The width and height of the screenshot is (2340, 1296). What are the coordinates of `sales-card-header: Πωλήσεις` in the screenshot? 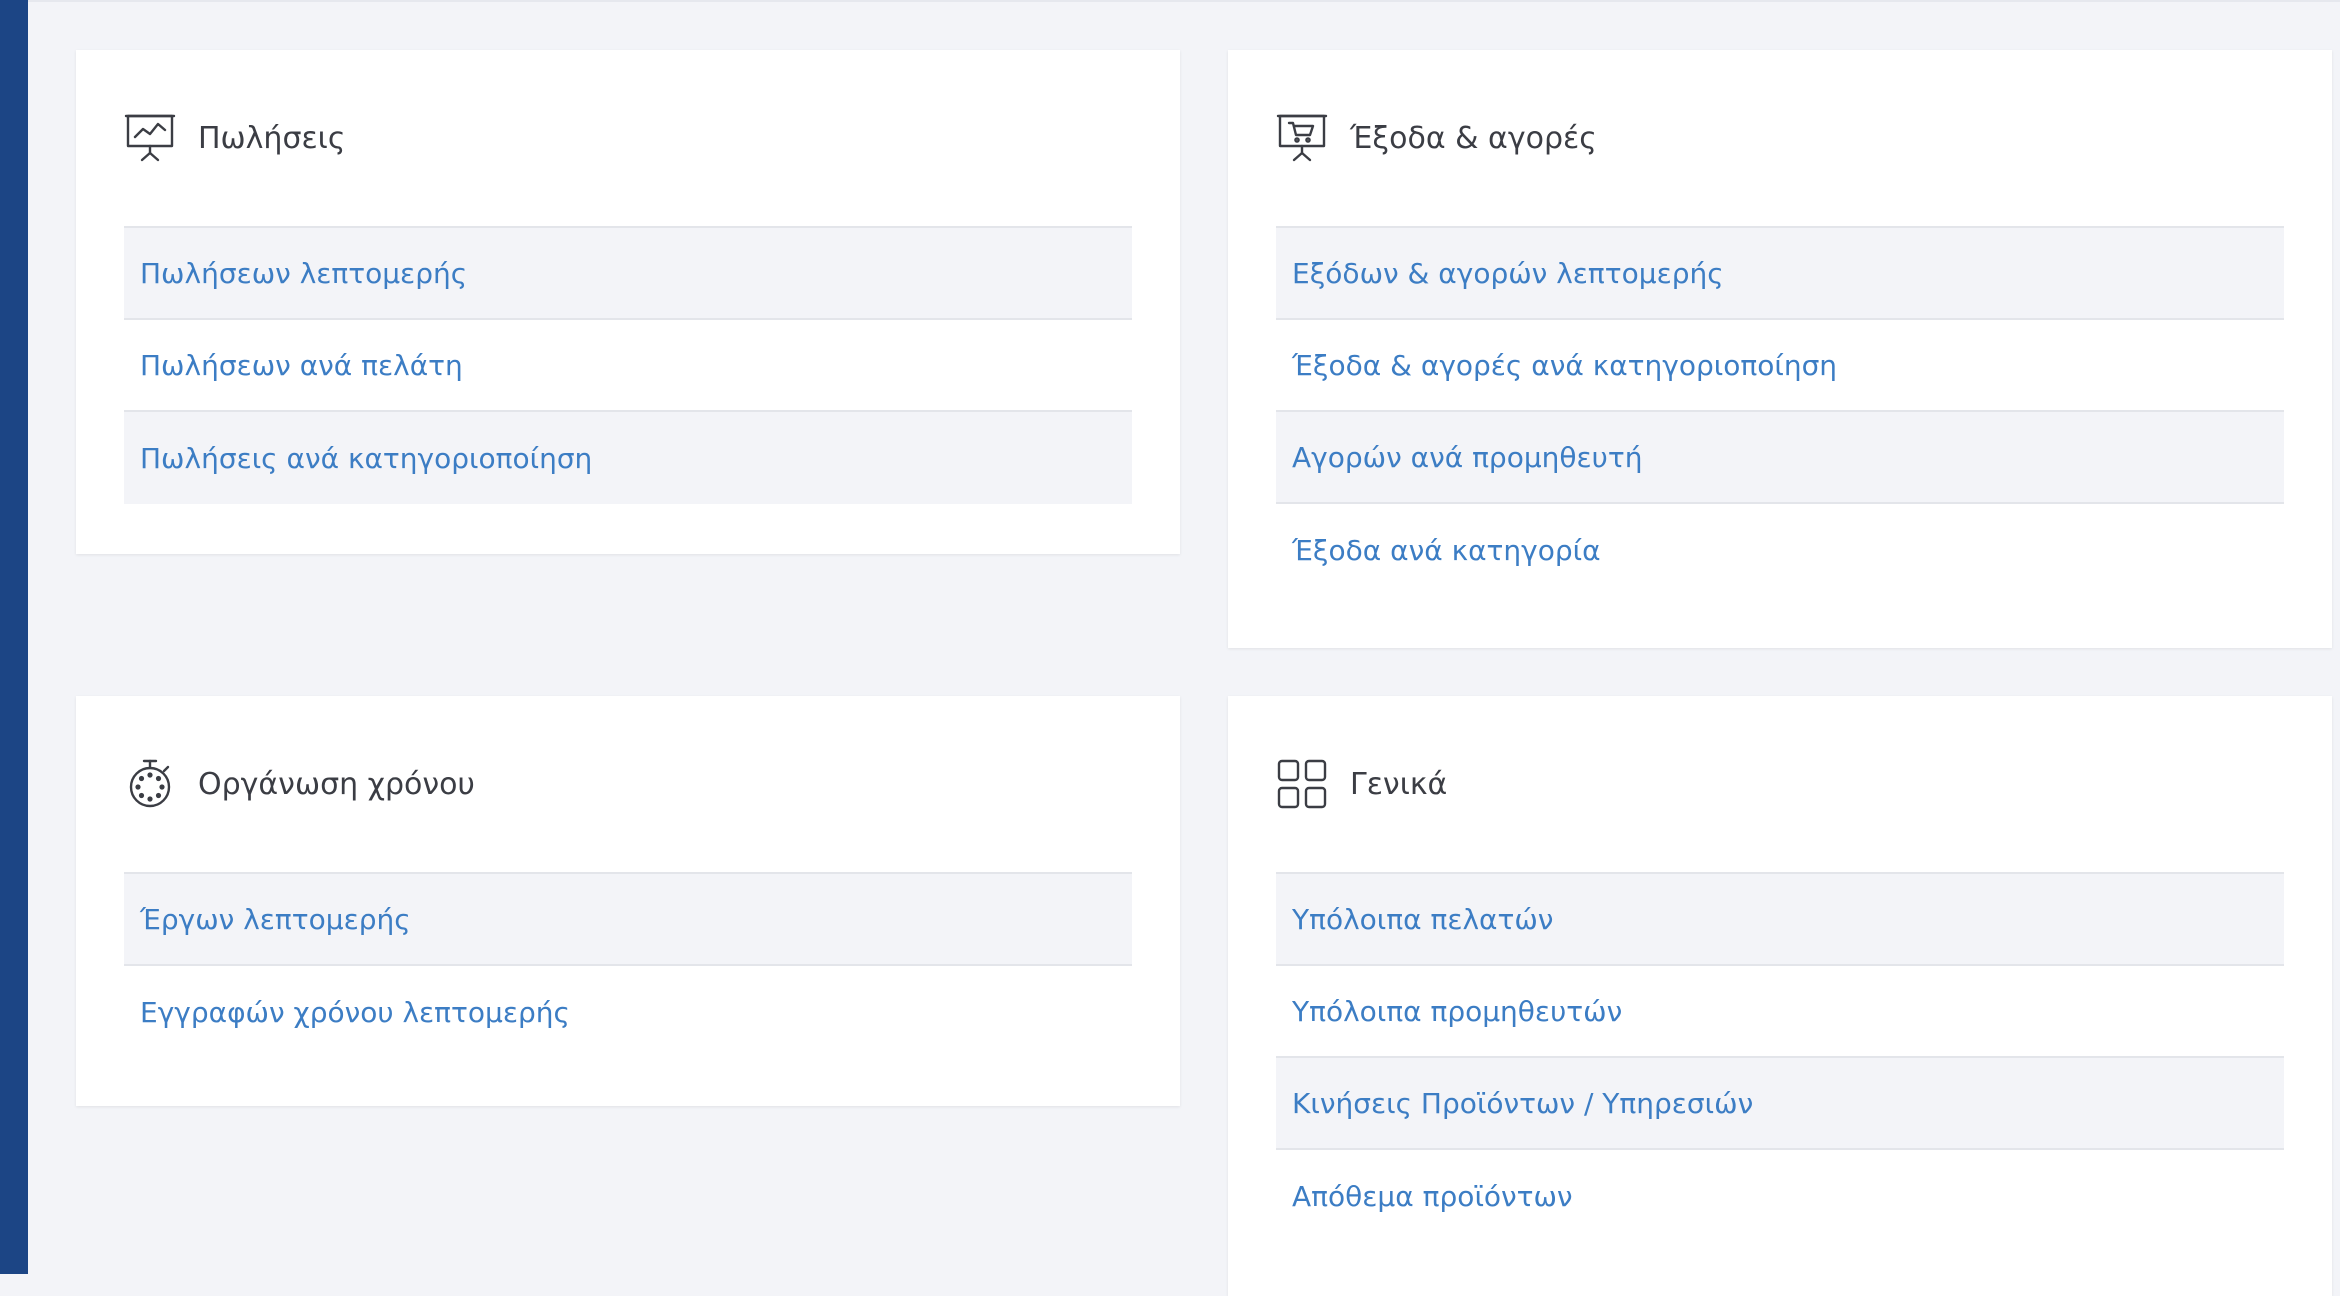 It's located at (234, 138).